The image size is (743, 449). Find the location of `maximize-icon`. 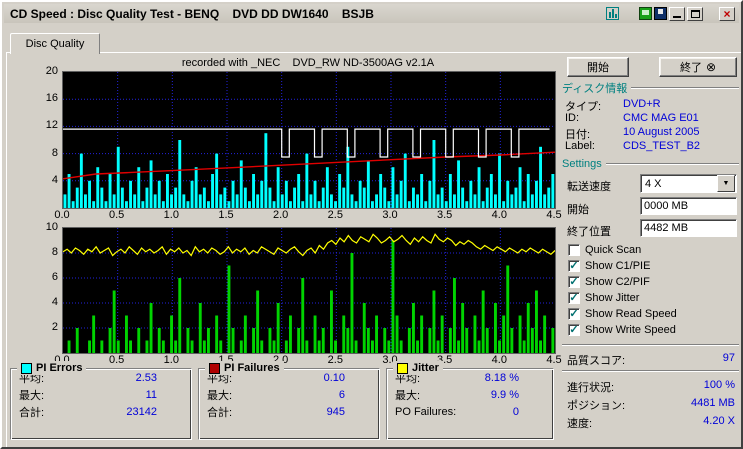

maximize-icon is located at coordinates (695, 13).